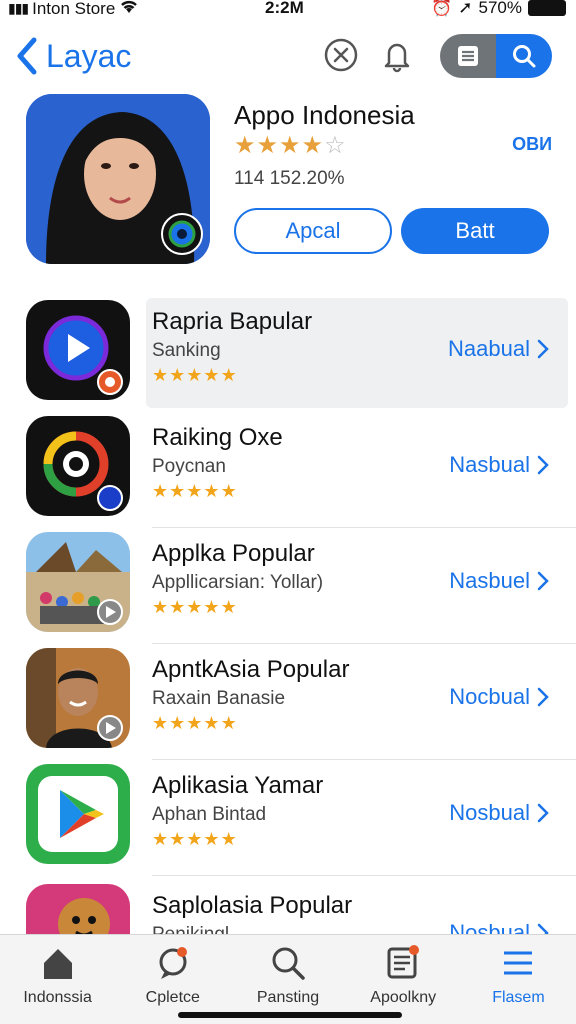 The image size is (576, 1024). What do you see at coordinates (324, 115) in the screenshot?
I see `featured-title: Appo Indonesia` at bounding box center [324, 115].